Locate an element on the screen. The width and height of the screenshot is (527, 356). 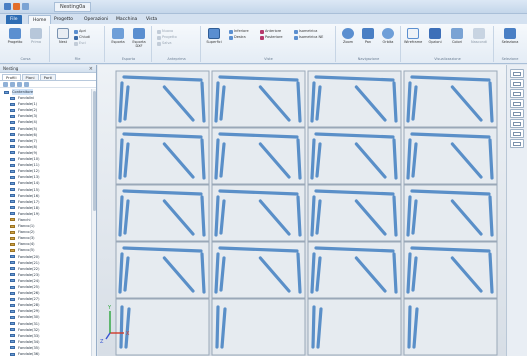
wireframe-button: Wireframe is located at coordinates (413, 36).